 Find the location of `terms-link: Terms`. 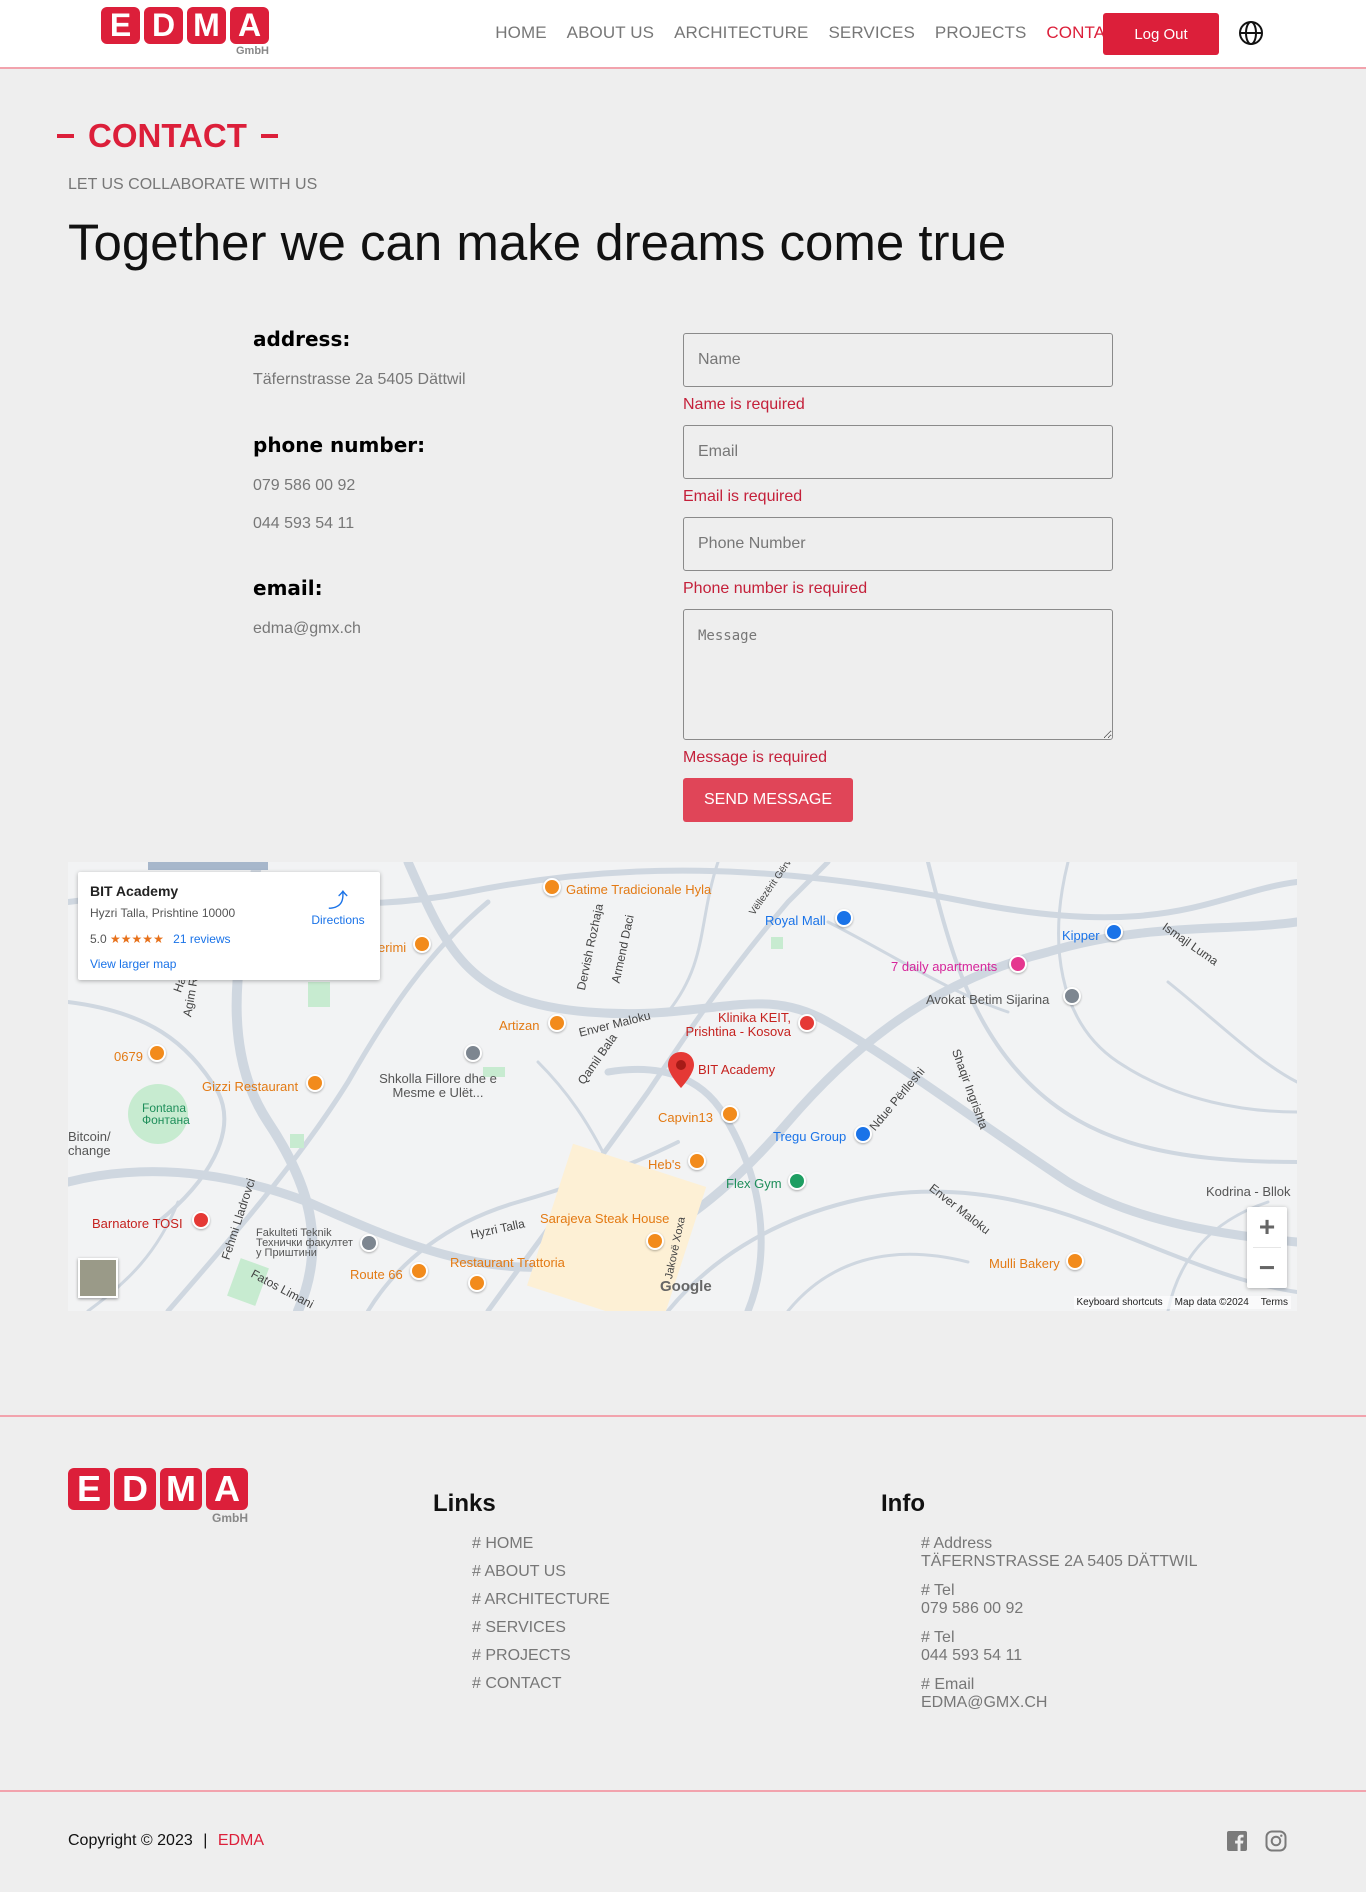

terms-link: Terms is located at coordinates (1274, 1302).